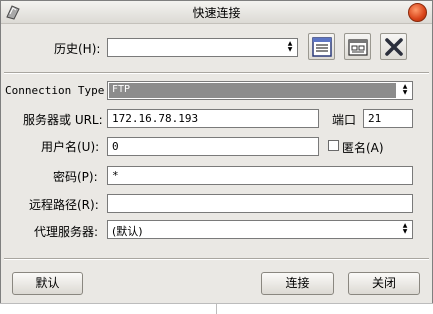 The width and height of the screenshot is (433, 314). What do you see at coordinates (216, 308) in the screenshot?
I see `background-window` at bounding box center [216, 308].